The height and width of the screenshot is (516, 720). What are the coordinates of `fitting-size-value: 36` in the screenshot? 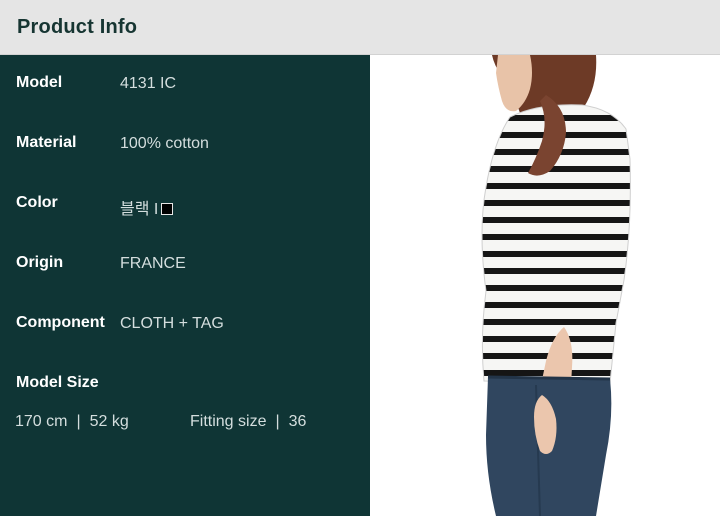 It's located at (297, 421).